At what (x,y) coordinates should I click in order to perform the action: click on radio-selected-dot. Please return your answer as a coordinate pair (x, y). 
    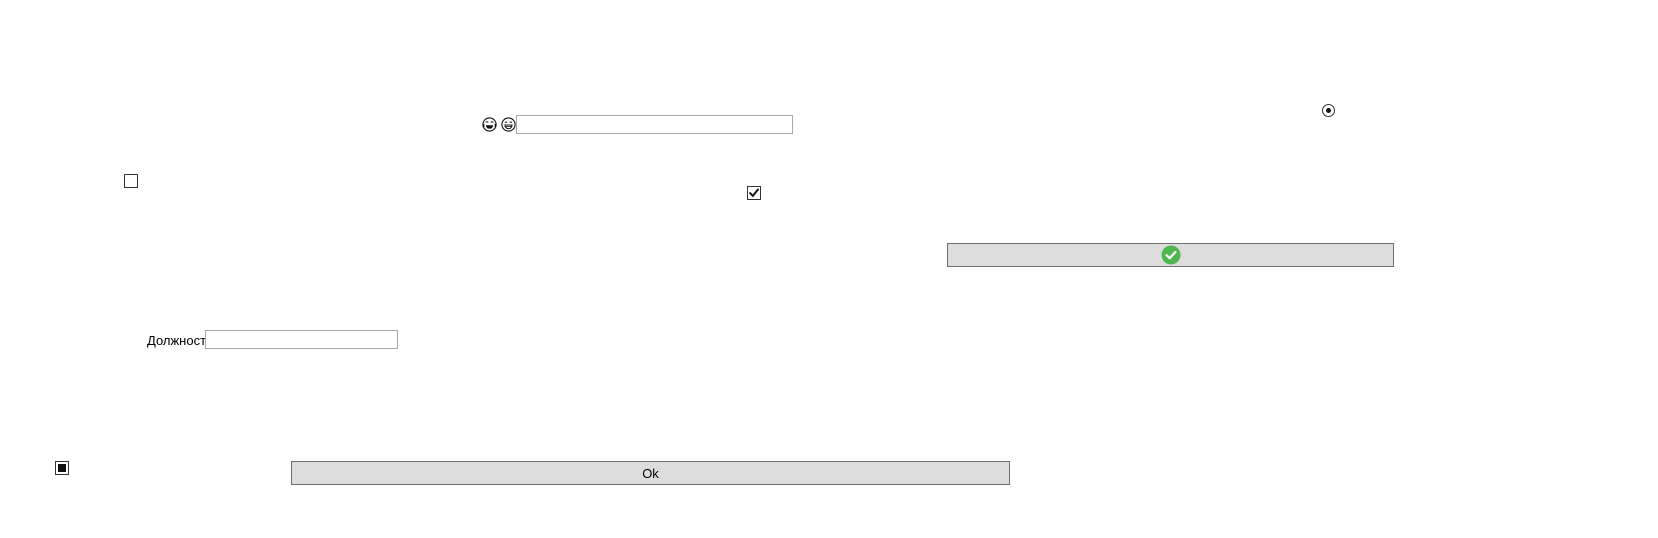
    Looking at the image, I should click on (1328, 110).